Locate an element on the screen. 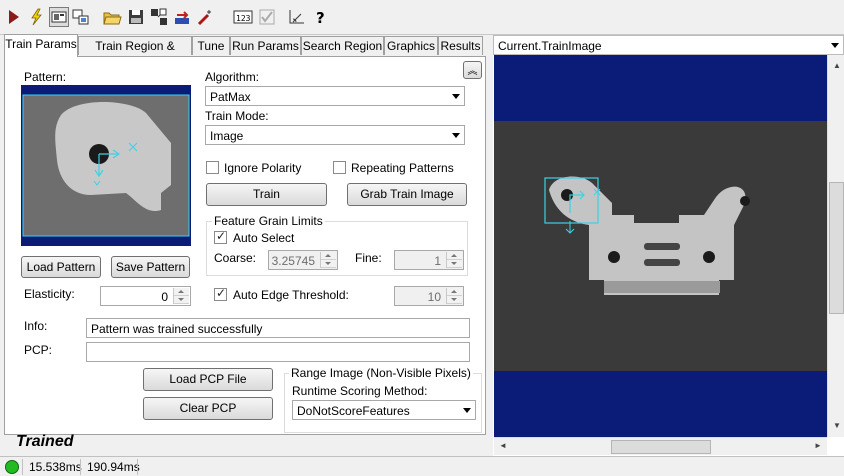  elasticity-label: Elasticity: is located at coordinates (49, 294).